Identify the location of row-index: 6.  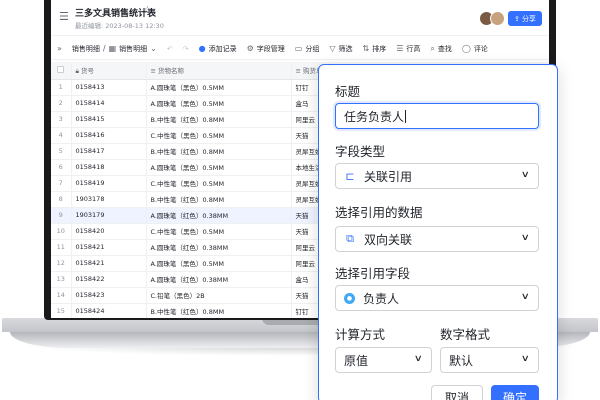
(61, 167).